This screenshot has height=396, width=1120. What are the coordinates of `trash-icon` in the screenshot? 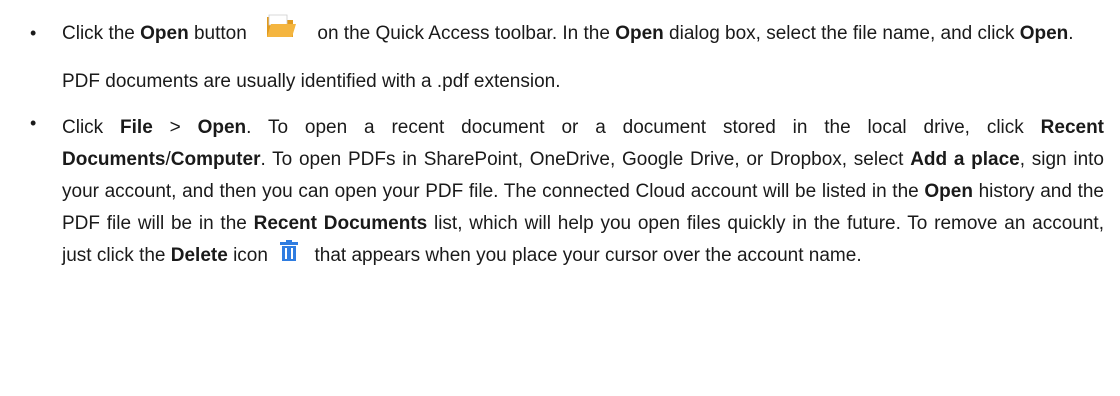 It's located at (289, 250).